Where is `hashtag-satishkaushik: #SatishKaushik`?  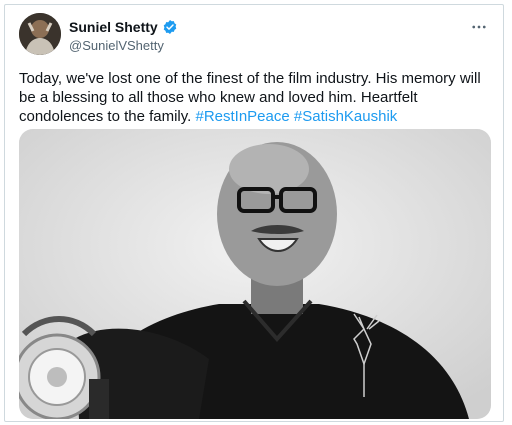
hashtag-satishkaushik: #SatishKaushik is located at coordinates (345, 116).